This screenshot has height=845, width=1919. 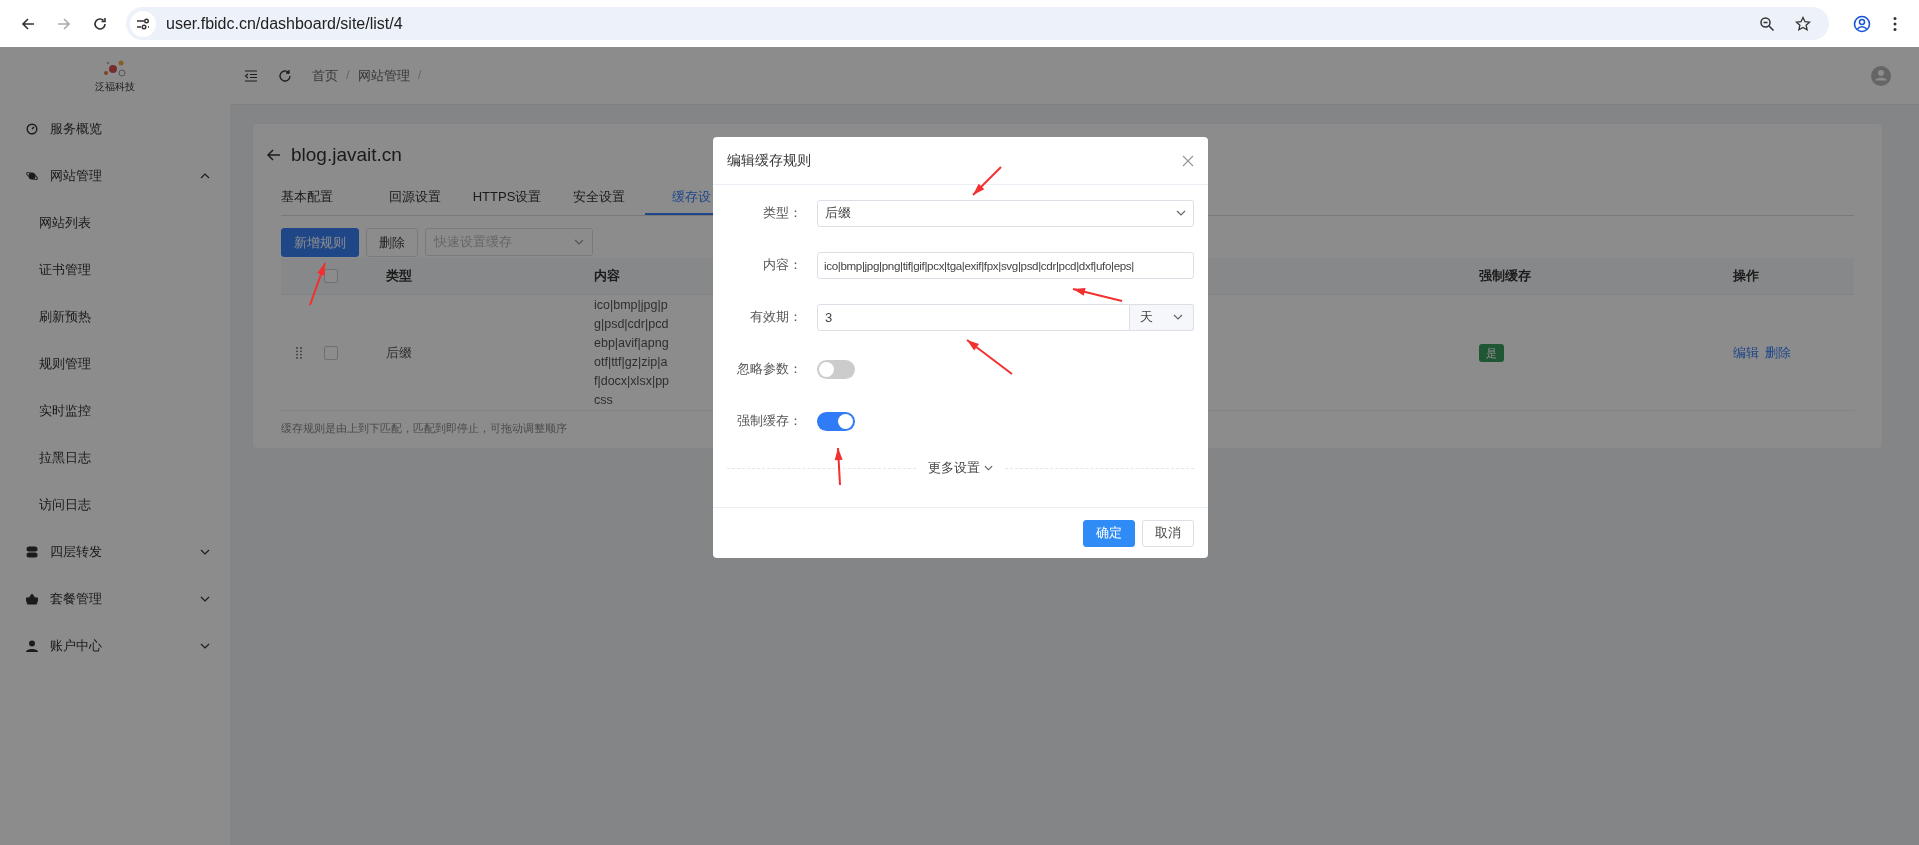 What do you see at coordinates (32, 598) in the screenshot?
I see `basket-icon` at bounding box center [32, 598].